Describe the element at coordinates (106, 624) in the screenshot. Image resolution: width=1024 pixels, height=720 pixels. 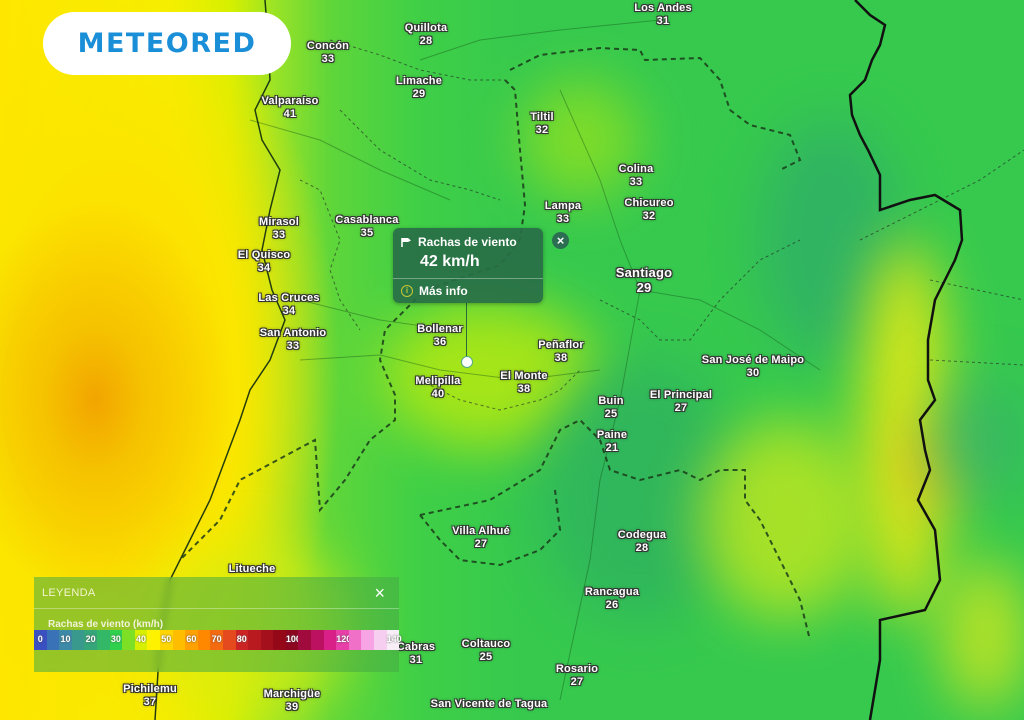
I see `legend-variable-label: Rachas de viento (km/h)` at that location.